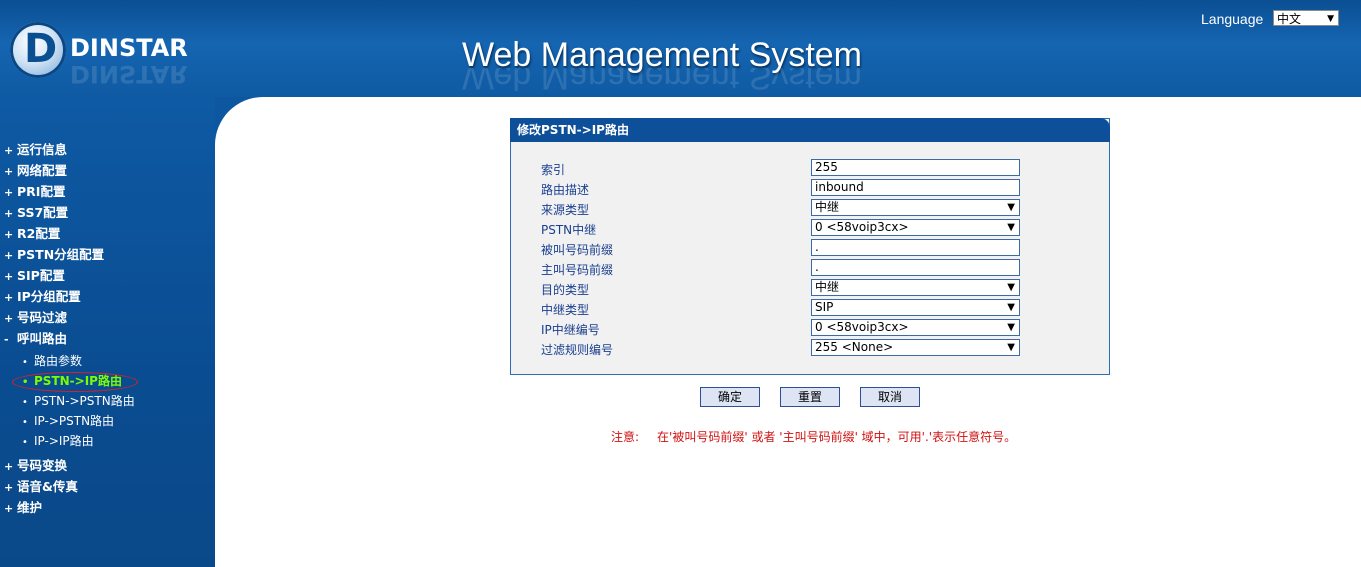 Image resolution: width=1361 pixels, height=567 pixels. Describe the element at coordinates (577, 270) in the screenshot. I see `field-label-calling-prefix: 主叫号码前缀` at that location.